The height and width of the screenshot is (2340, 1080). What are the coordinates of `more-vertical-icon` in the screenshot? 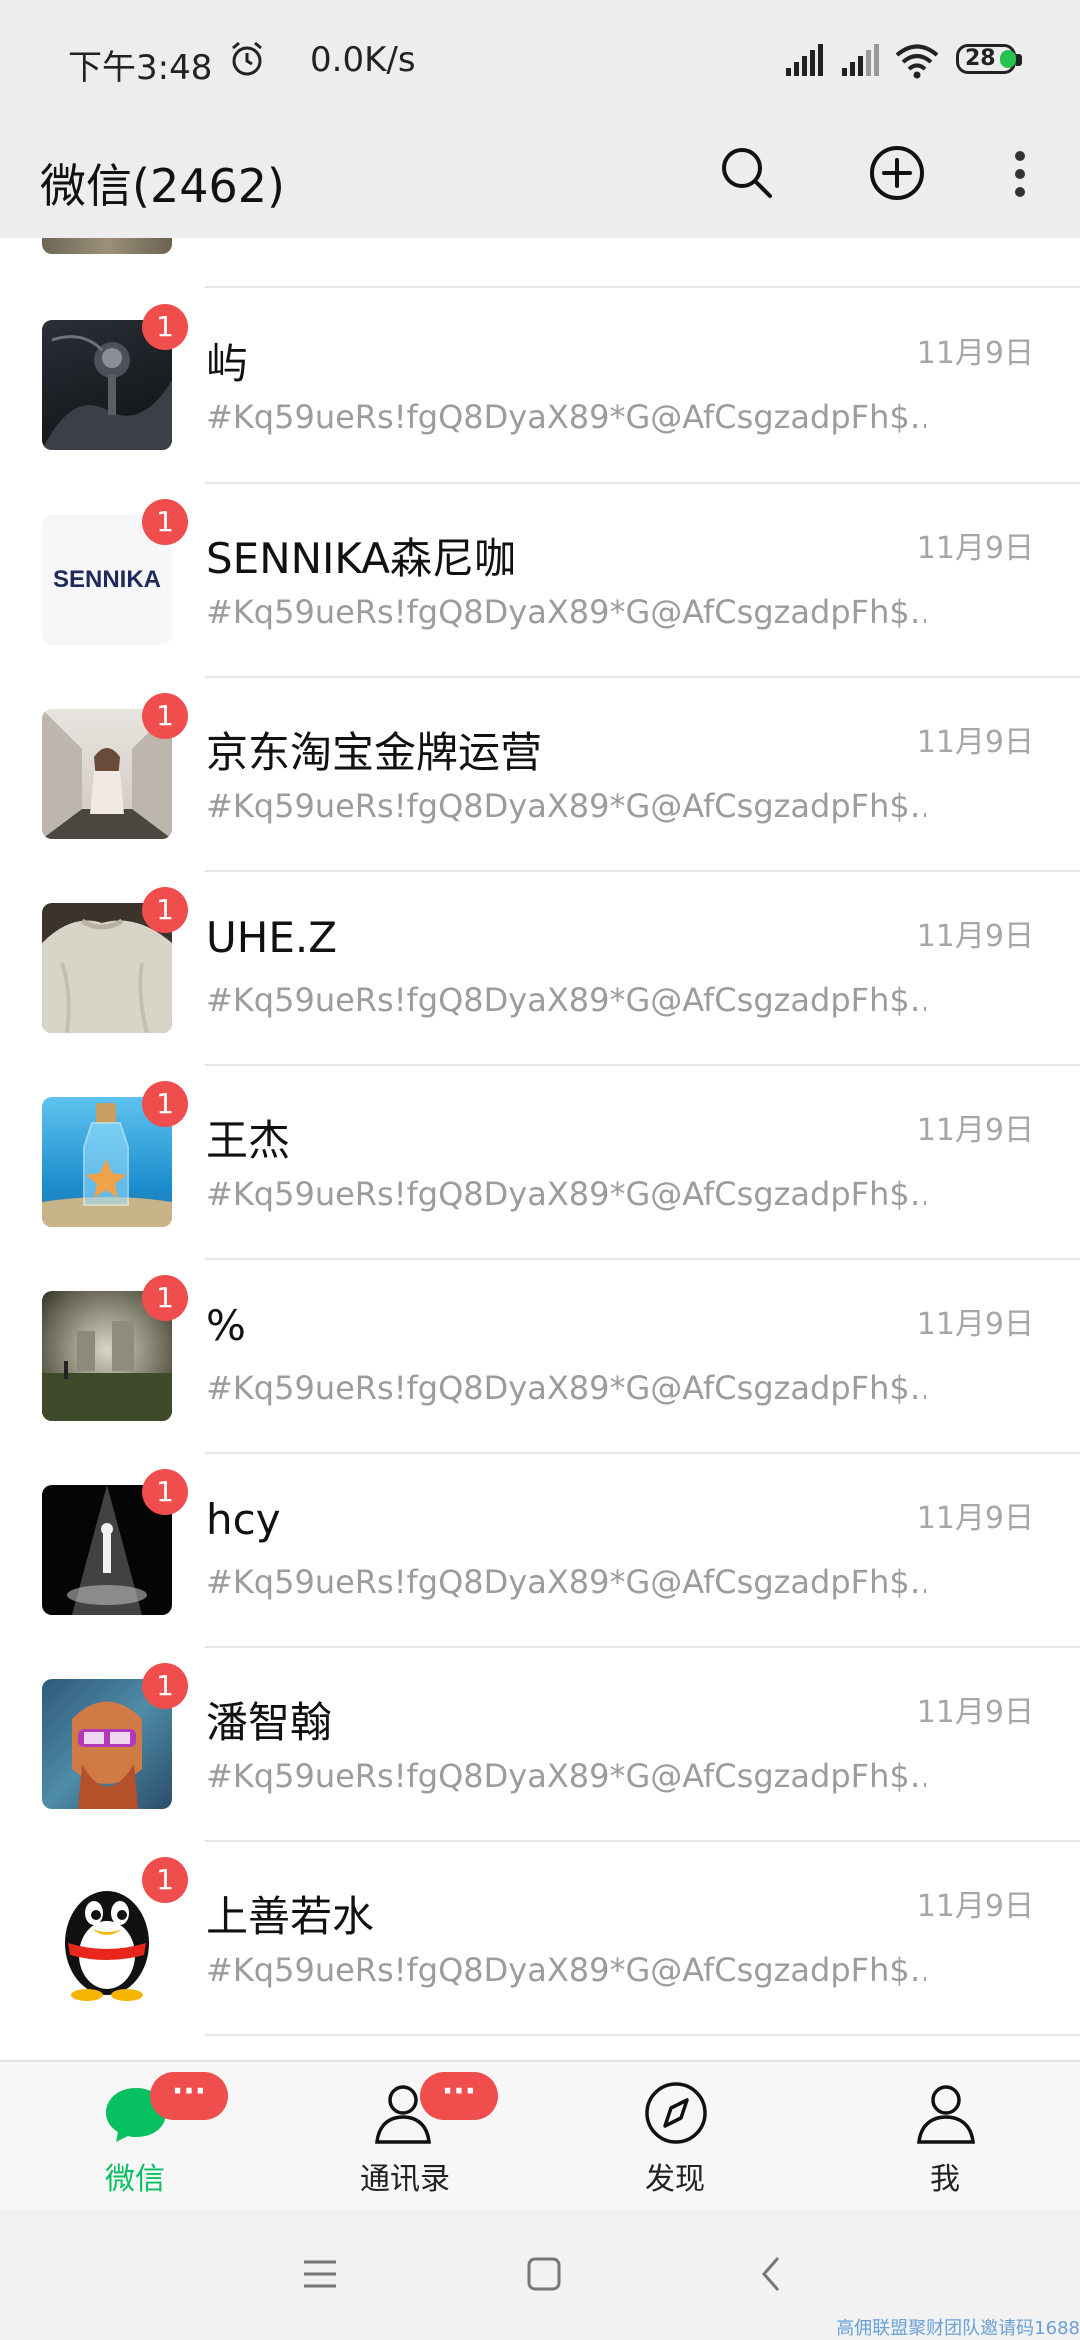 It's located at (1020, 174).